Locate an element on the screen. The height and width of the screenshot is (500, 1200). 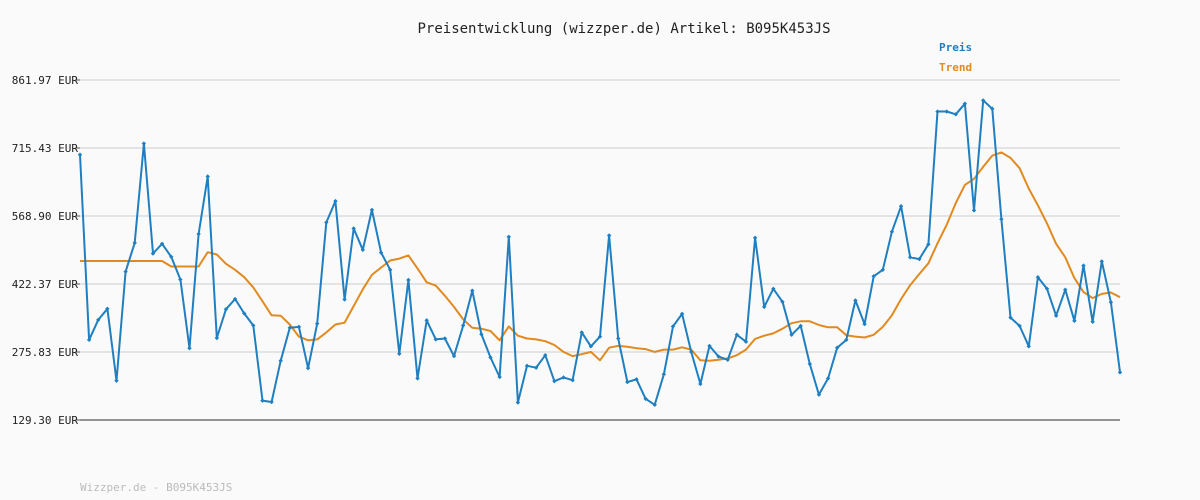
y-tick-label: 715.43 EUR is located at coordinates (45, 148).